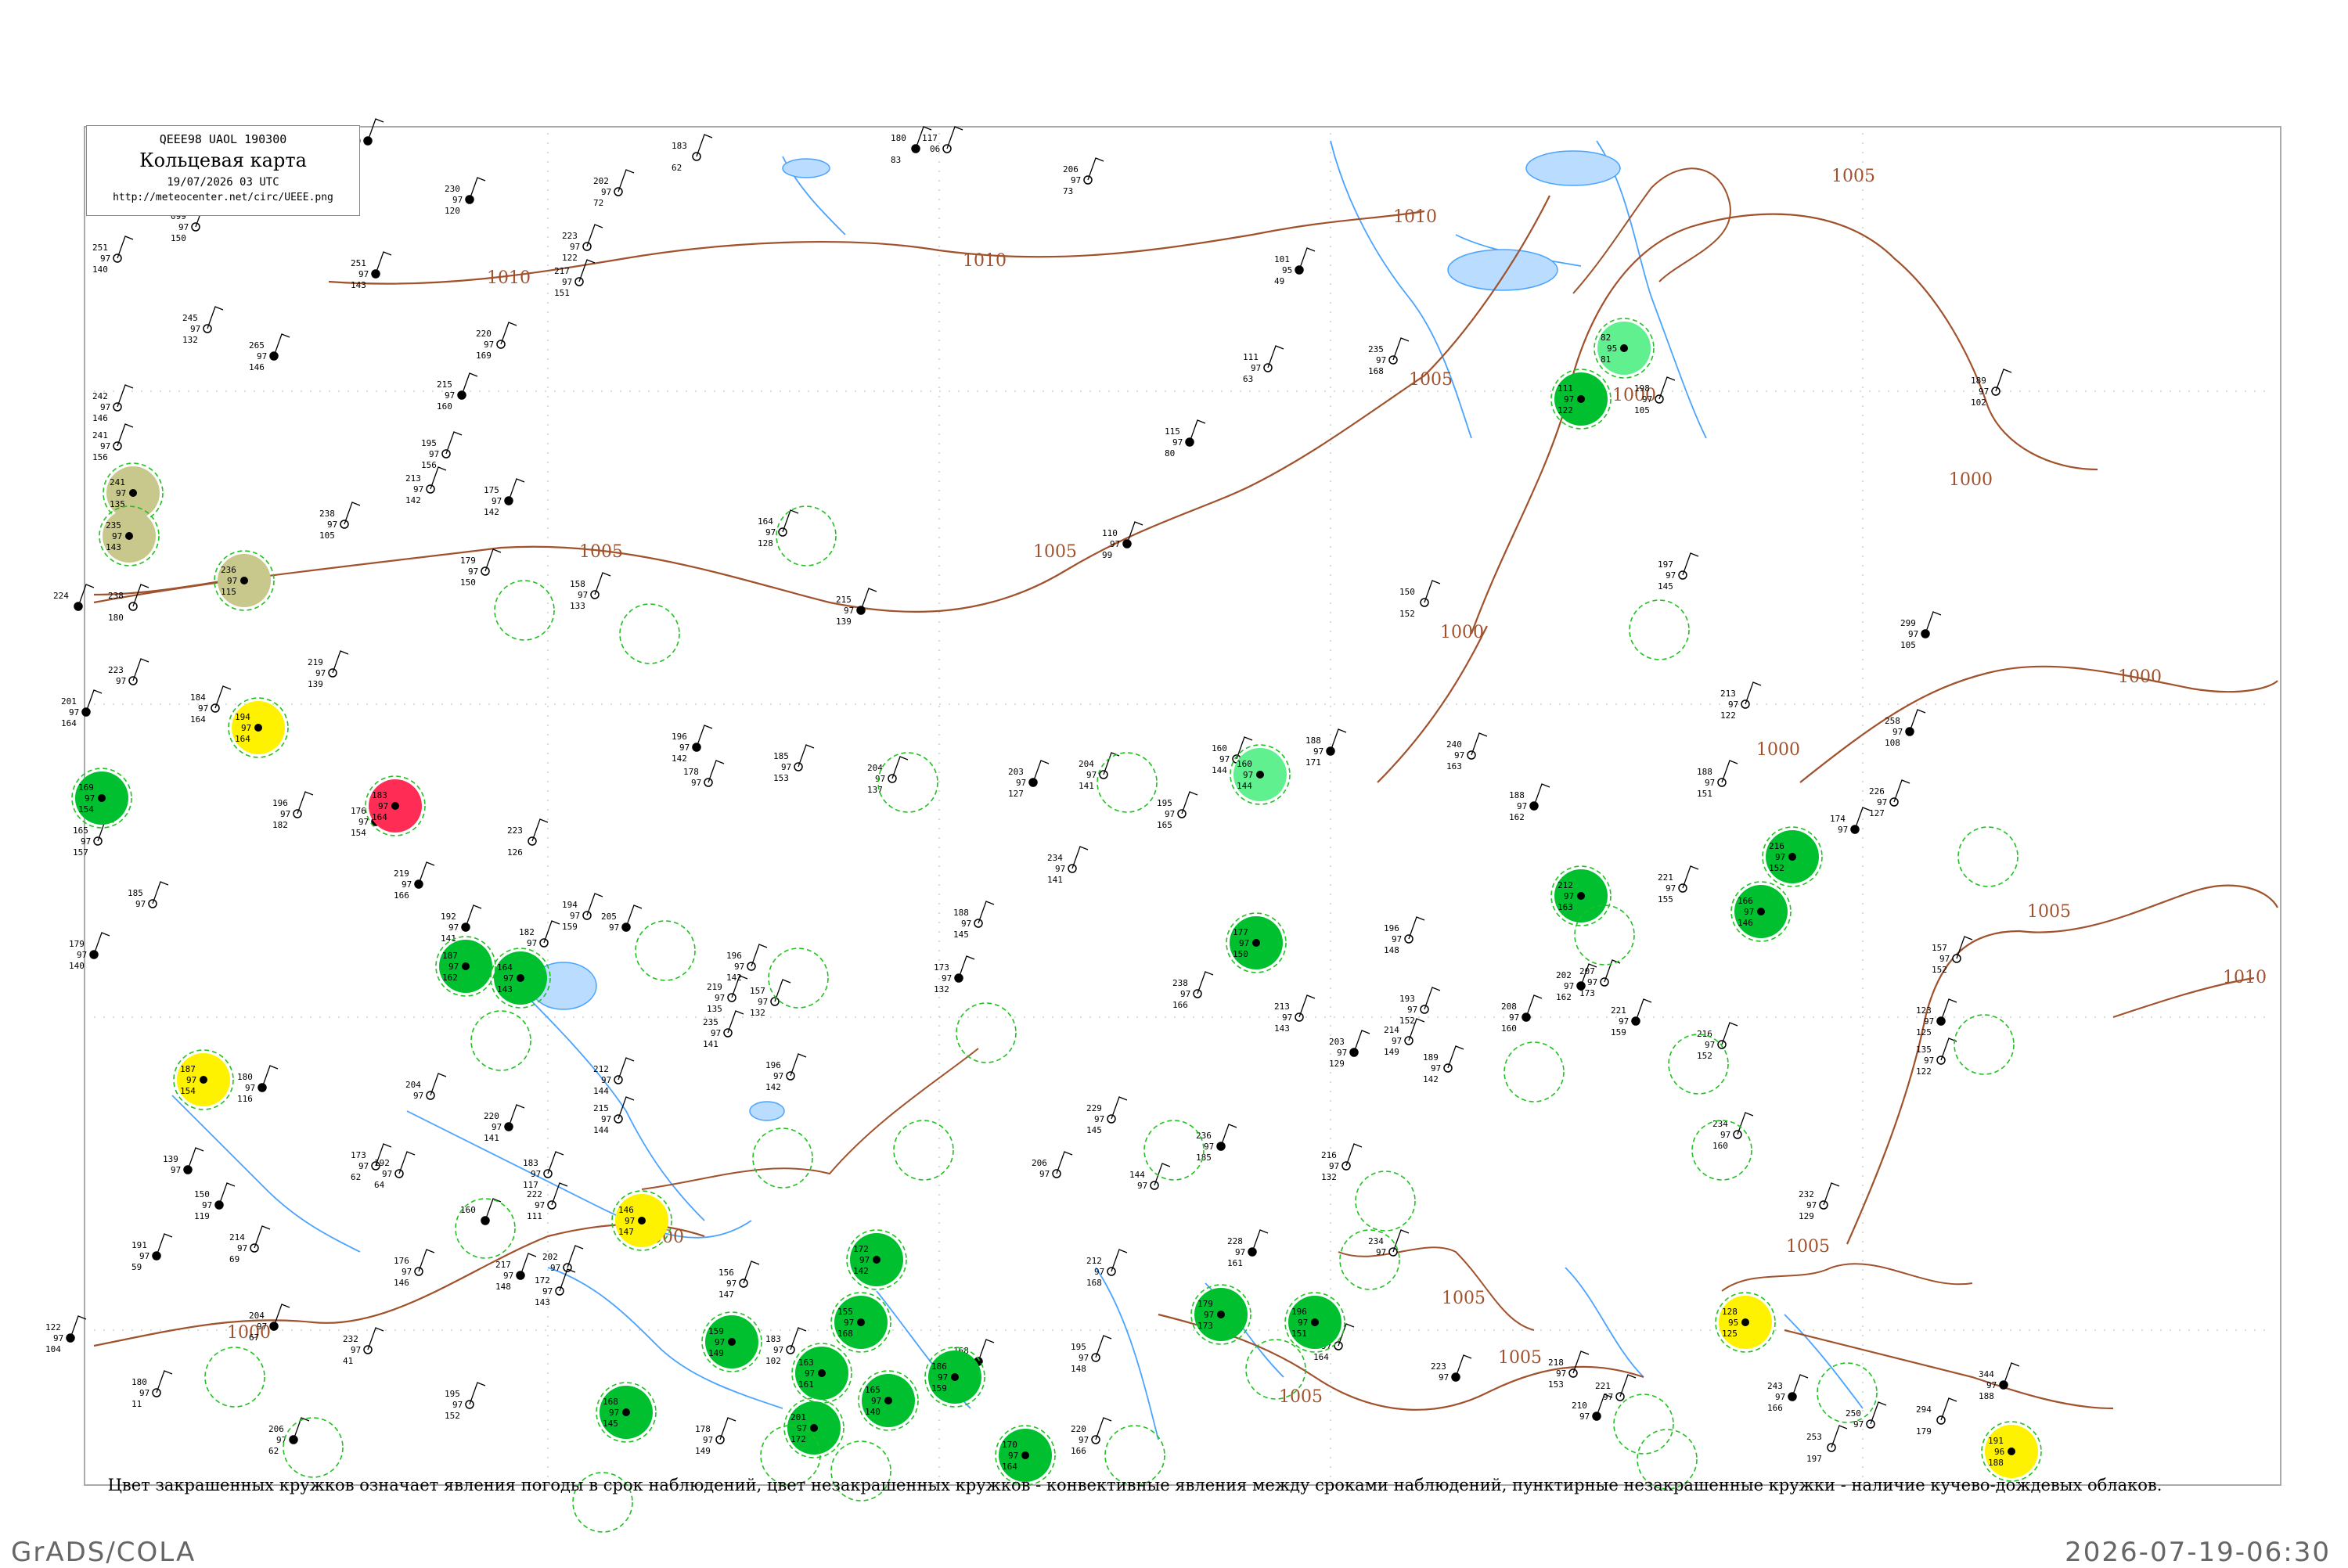 The height and width of the screenshot is (1568, 2348). I want to click on temperature-value: 234, so click(1376, 1241).